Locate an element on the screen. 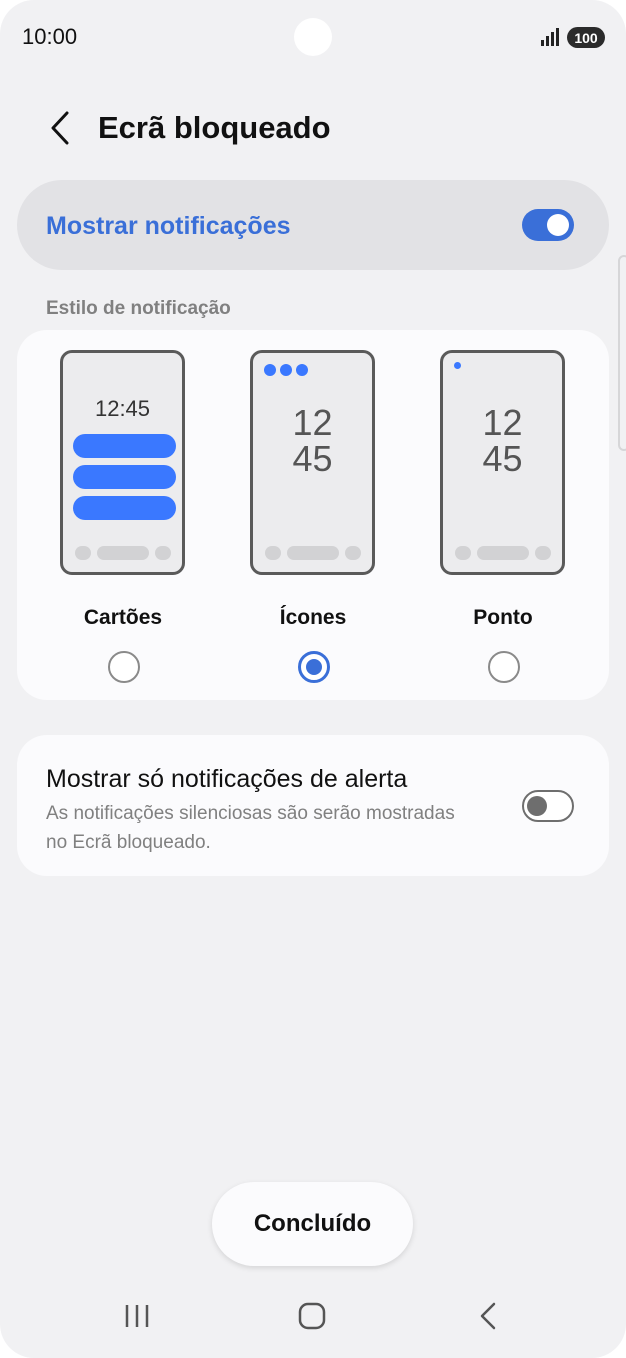 The image size is (626, 1358). show-notifications-row: Mostrar notificações is located at coordinates (313, 225).